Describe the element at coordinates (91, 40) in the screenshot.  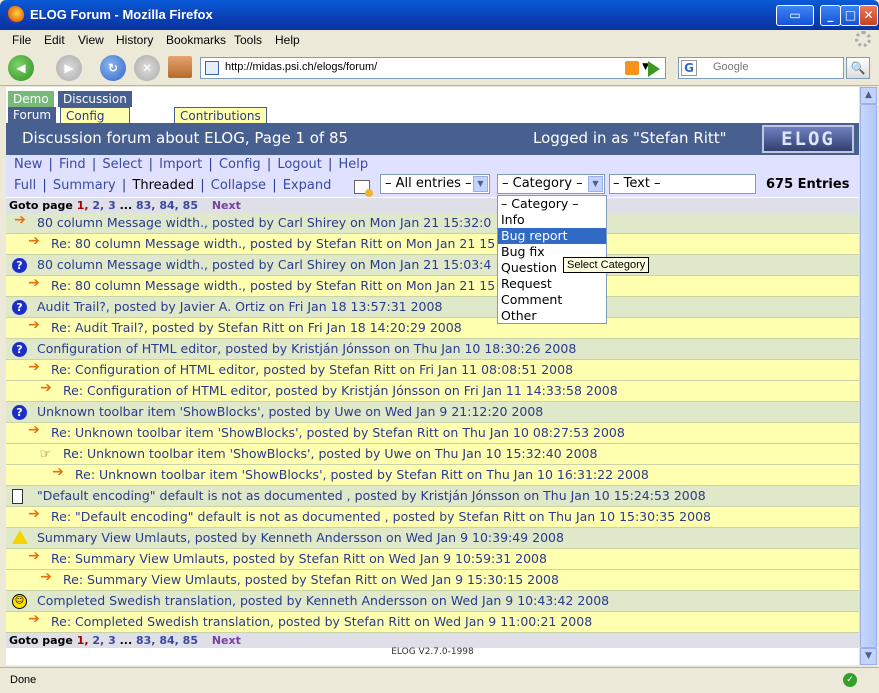
I see `menu-view: View` at that location.